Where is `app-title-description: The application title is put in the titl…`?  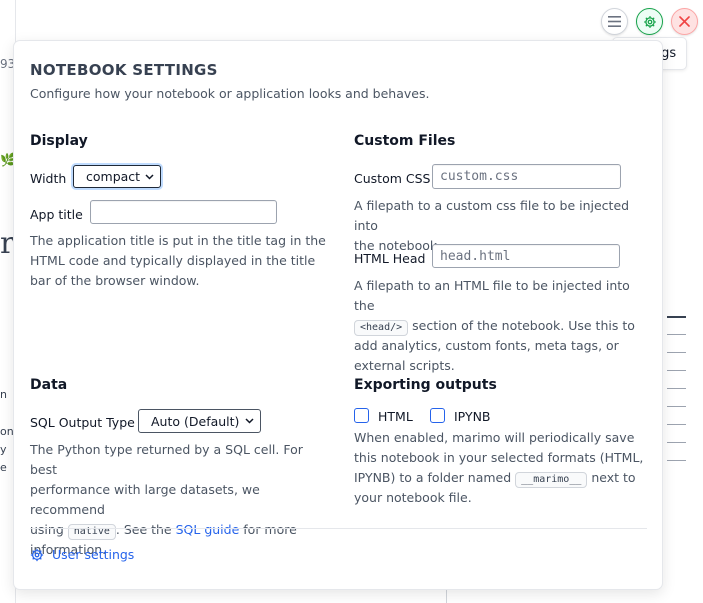 app-title-description: The application title is put in the titl… is located at coordinates (178, 260).